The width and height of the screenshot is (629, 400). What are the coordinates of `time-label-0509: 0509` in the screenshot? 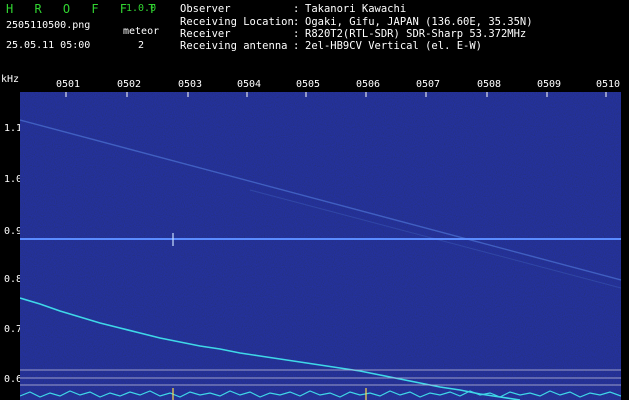 It's located at (549, 84).